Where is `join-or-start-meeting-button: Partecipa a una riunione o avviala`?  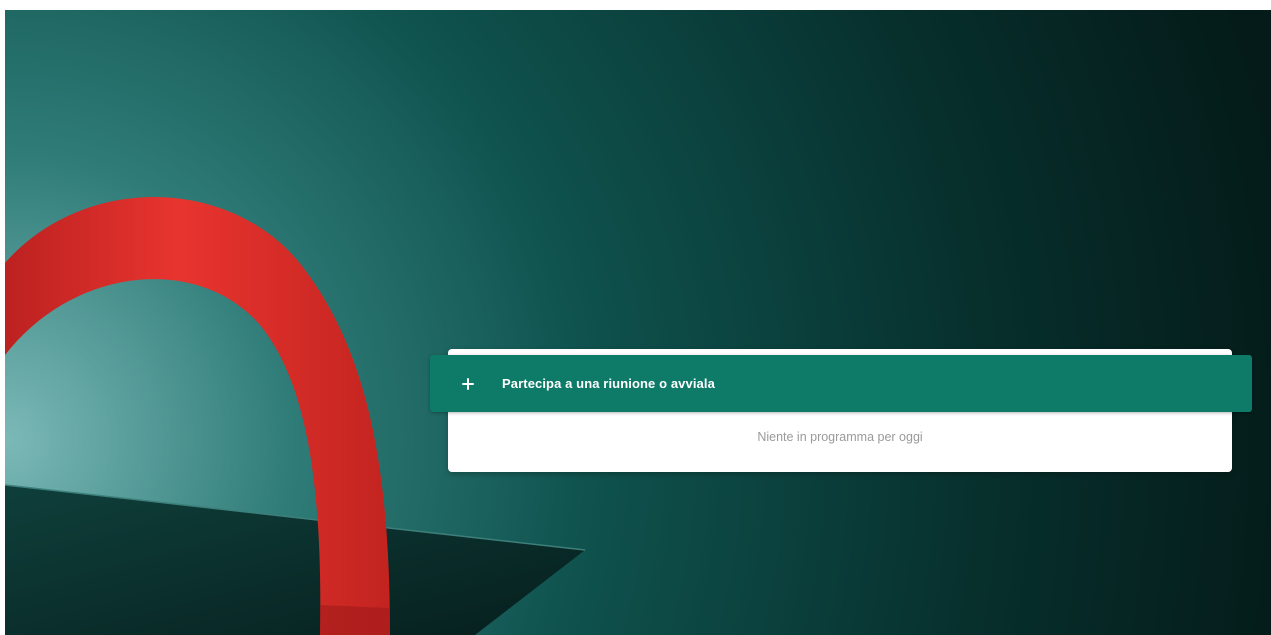 join-or-start-meeting-button: Partecipa a una riunione o avviala is located at coordinates (841, 383).